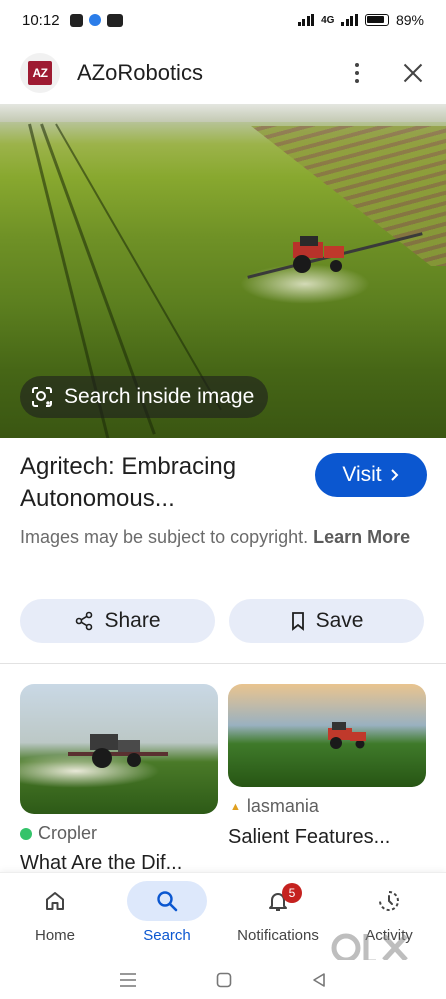  I want to click on related-source: ▲ lasmania, so click(274, 806).